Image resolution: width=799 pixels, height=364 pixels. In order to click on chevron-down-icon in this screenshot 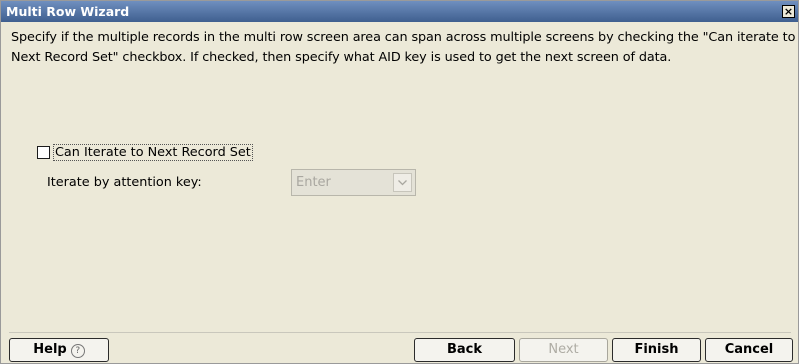, I will do `click(402, 183)`.